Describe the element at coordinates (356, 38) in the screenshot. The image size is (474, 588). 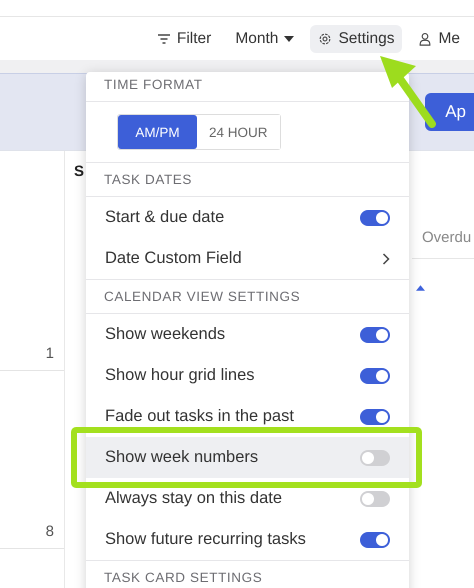
I see `toolbar-button: Settings` at that location.